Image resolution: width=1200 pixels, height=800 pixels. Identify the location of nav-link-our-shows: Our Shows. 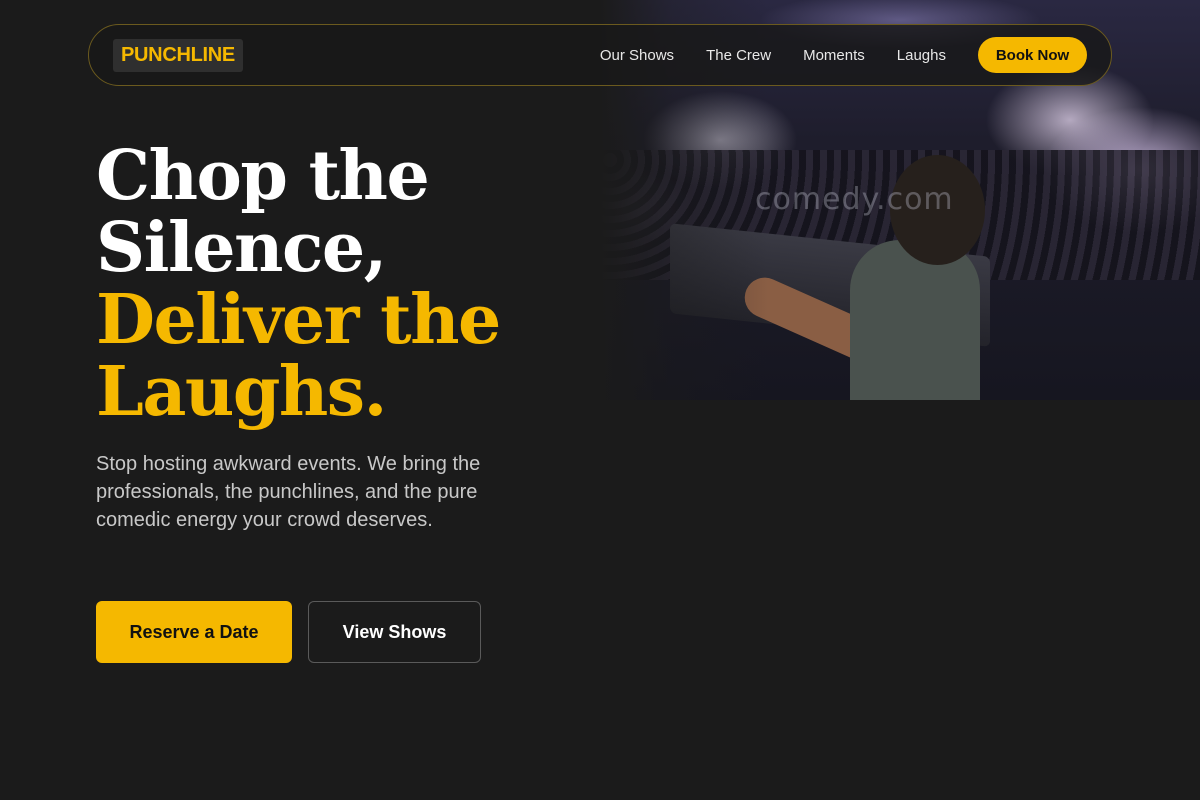
(637, 55).